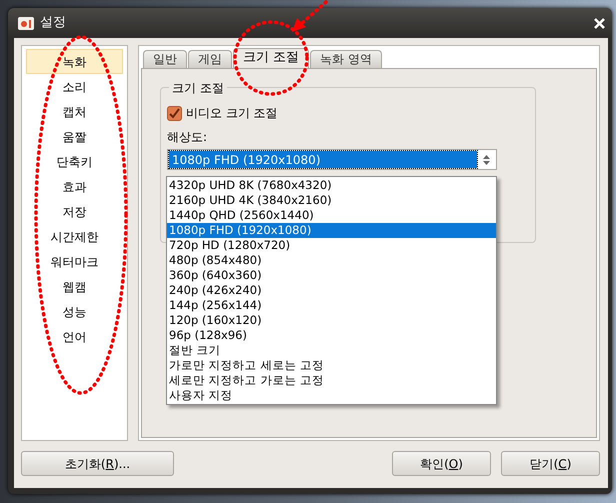  Describe the element at coordinates (174, 113) in the screenshot. I see `checkbox` at that location.